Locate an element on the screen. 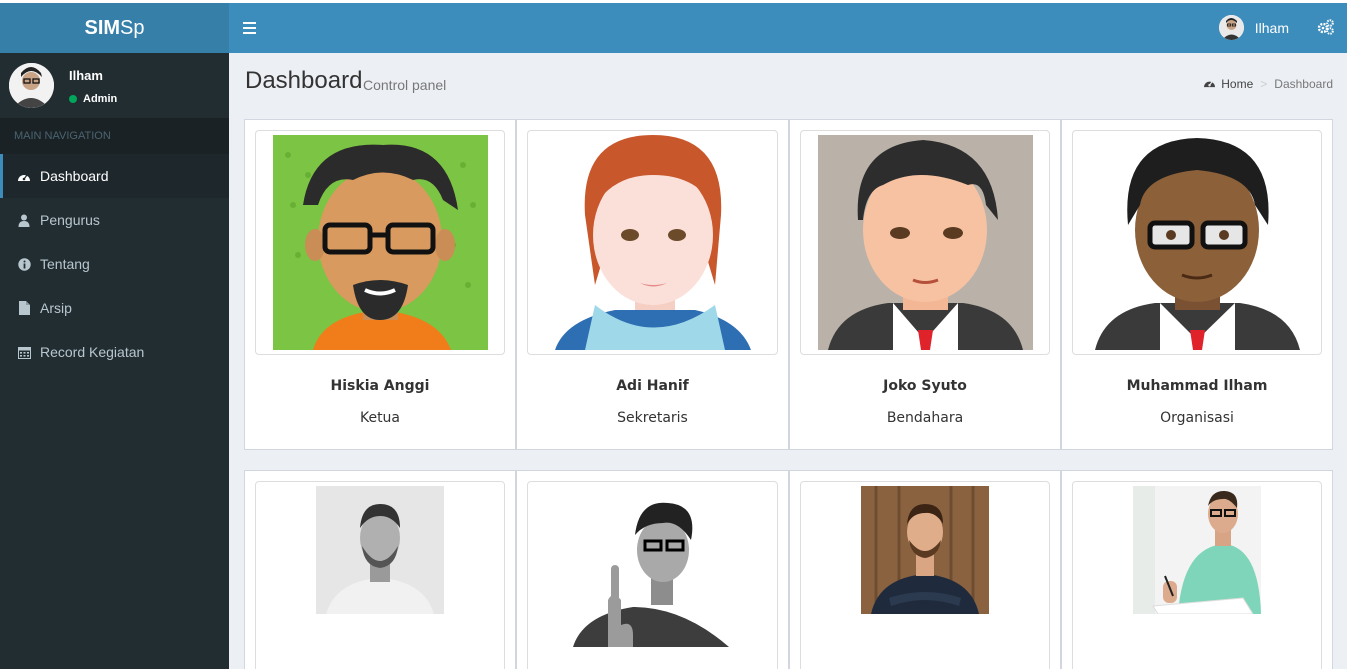  member-name: Adi Hanif is located at coordinates (652, 386).